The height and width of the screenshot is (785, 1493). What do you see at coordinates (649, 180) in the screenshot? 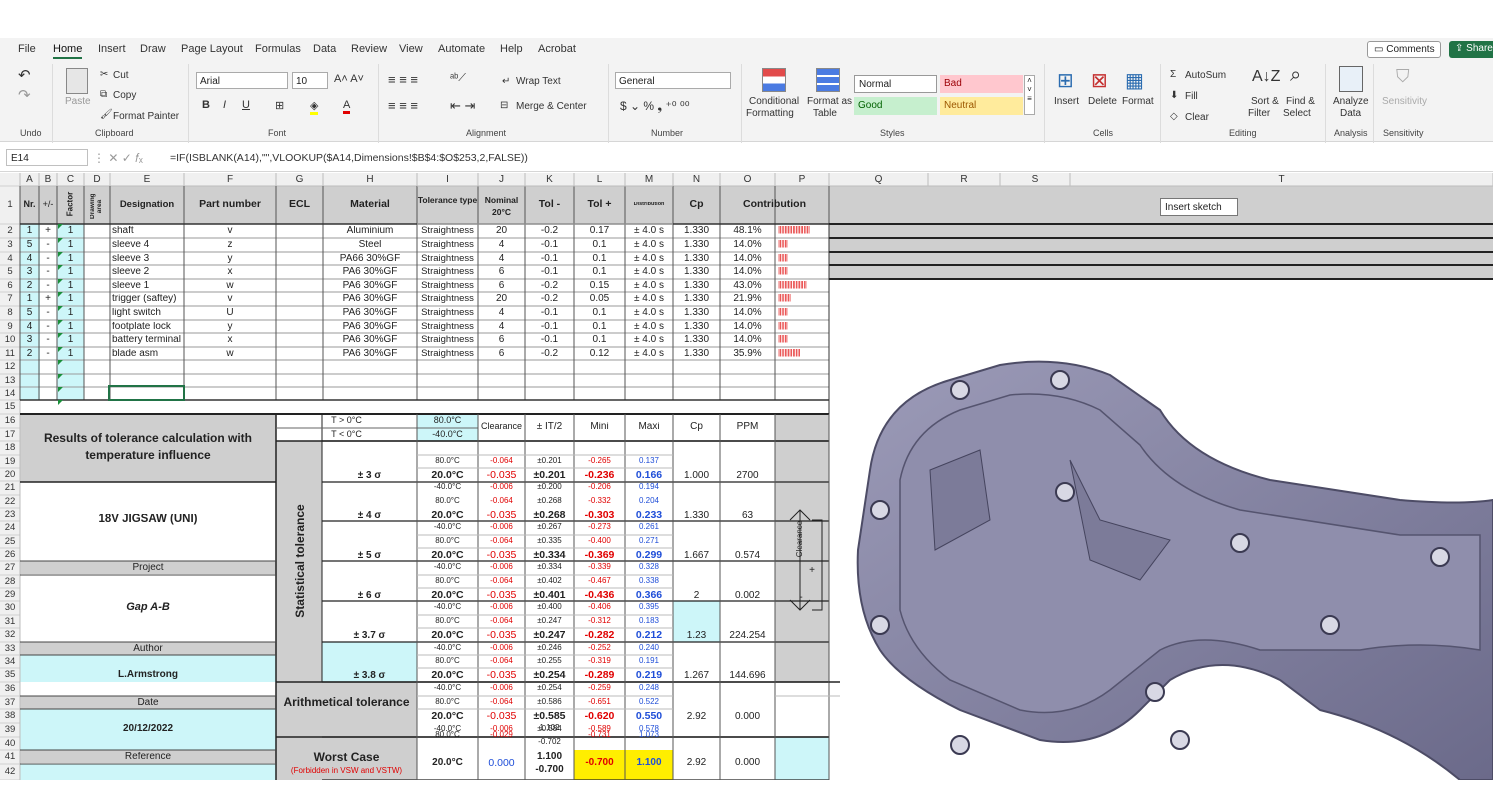
I see `column-header-M: M` at bounding box center [649, 180].